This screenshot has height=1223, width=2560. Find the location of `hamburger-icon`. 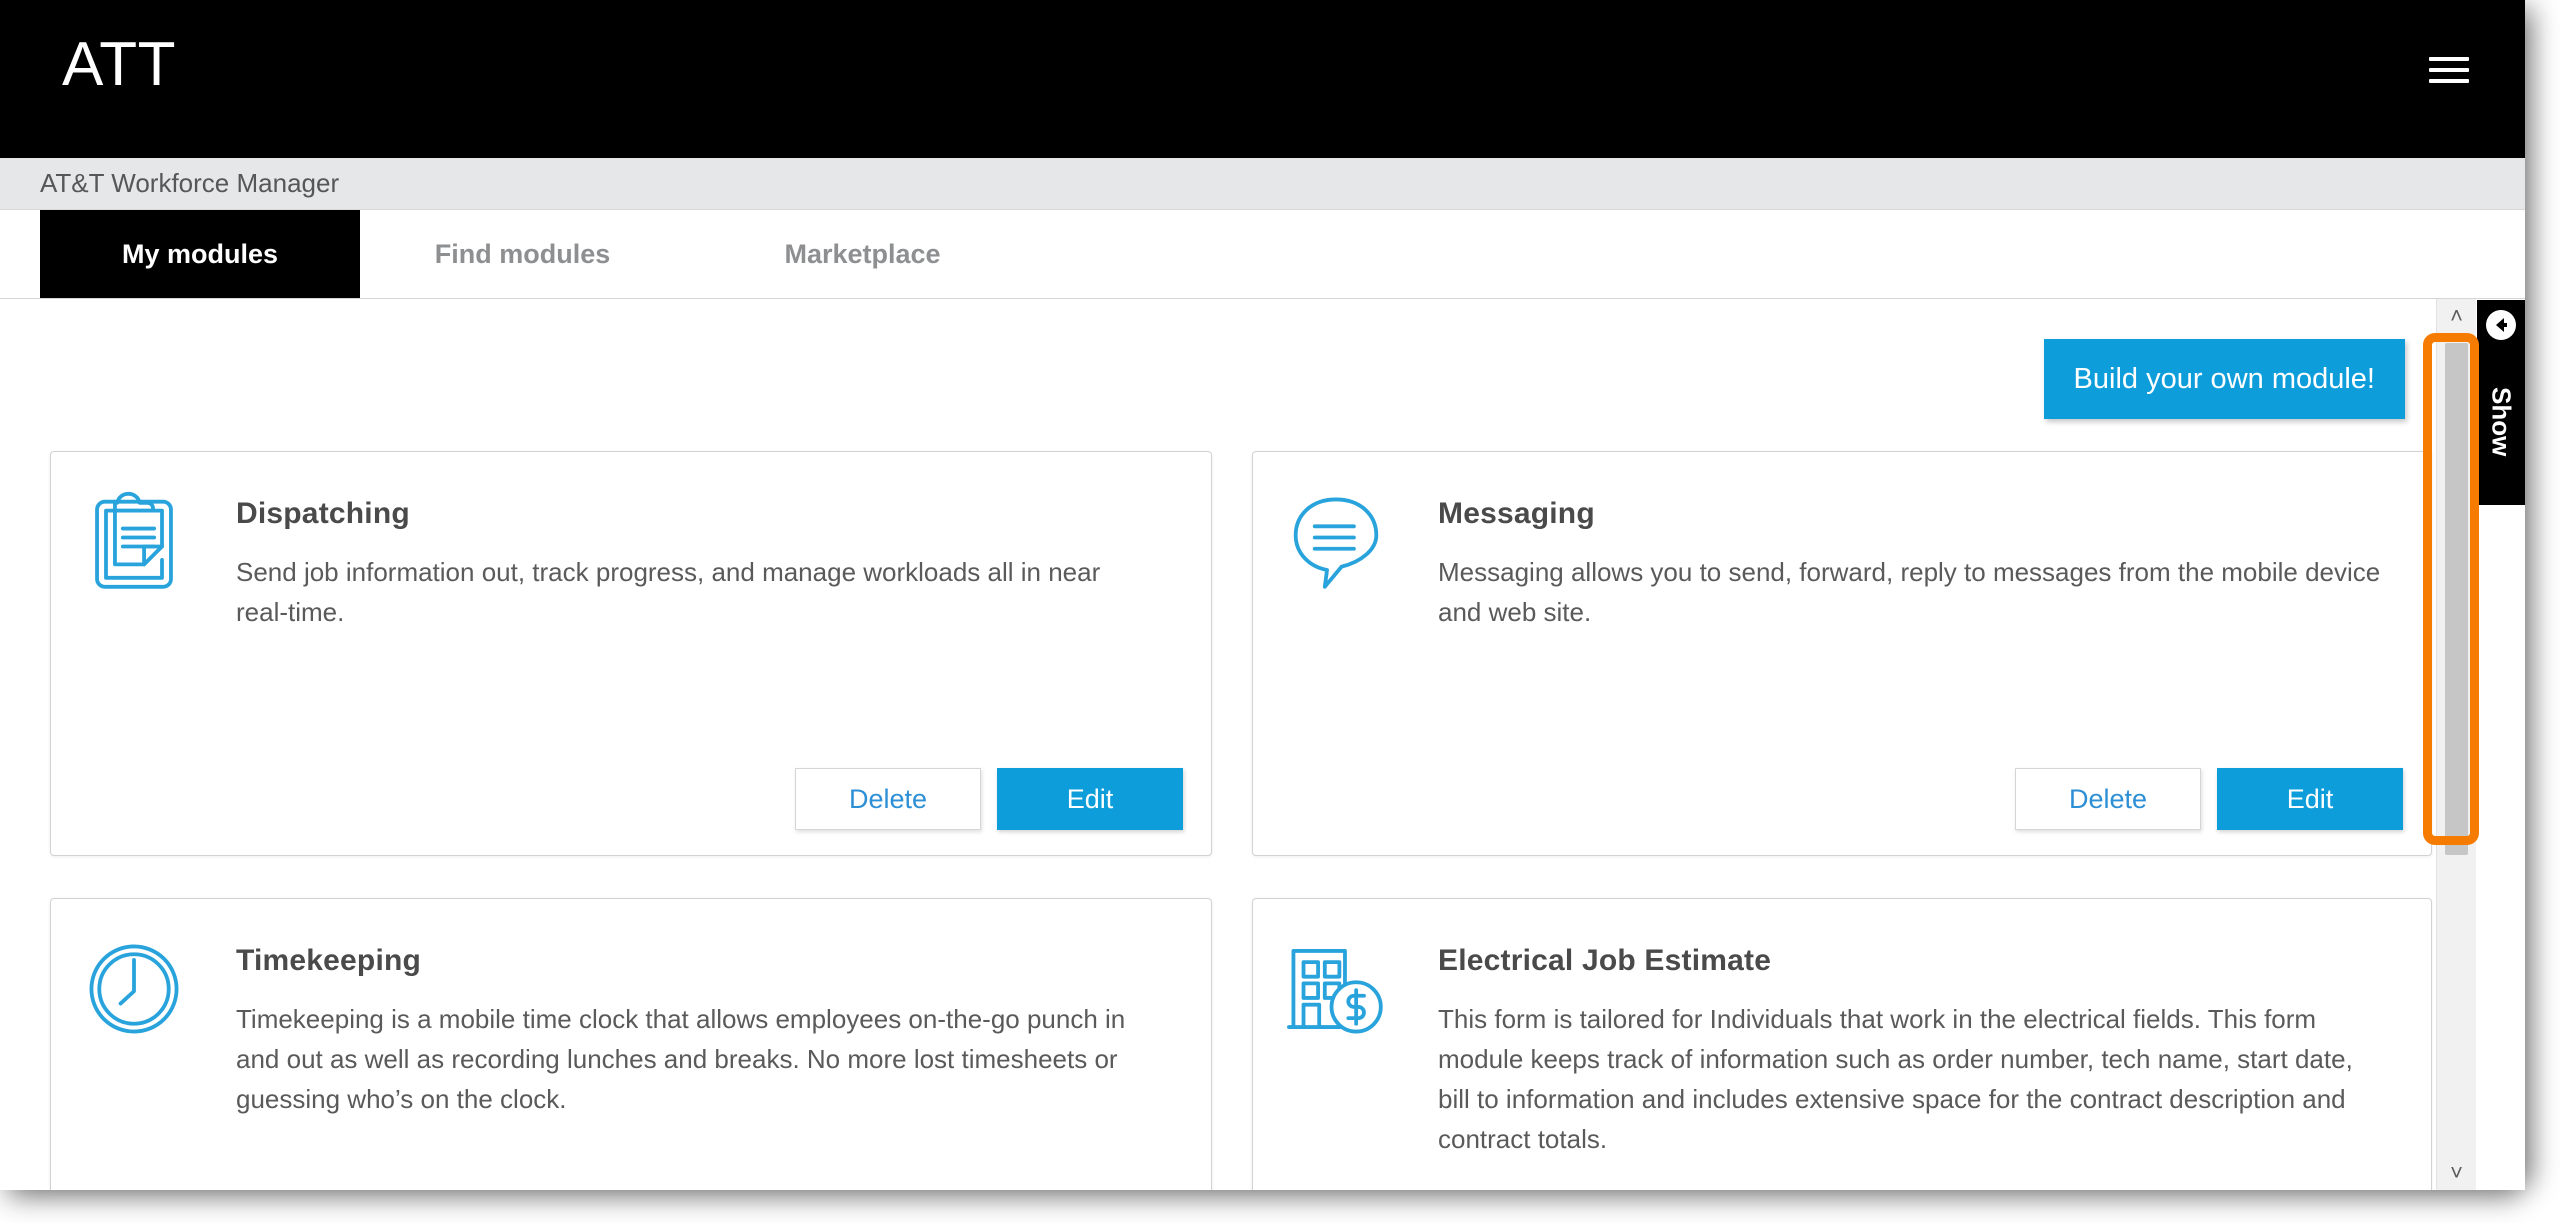

hamburger-icon is located at coordinates (2451, 73).